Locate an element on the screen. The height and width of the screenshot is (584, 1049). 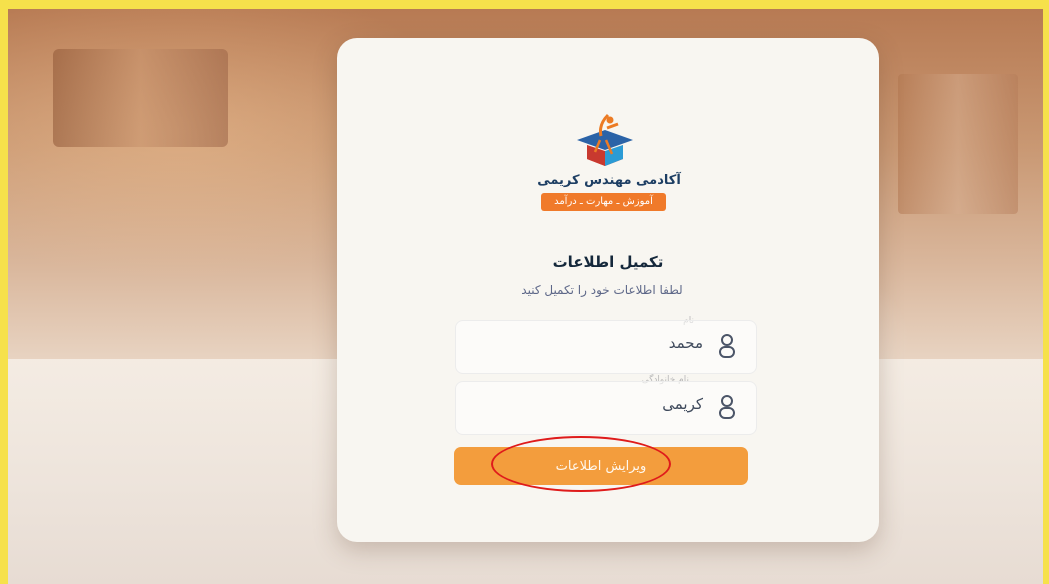
last-name-field: کریمی is located at coordinates (606, 408).